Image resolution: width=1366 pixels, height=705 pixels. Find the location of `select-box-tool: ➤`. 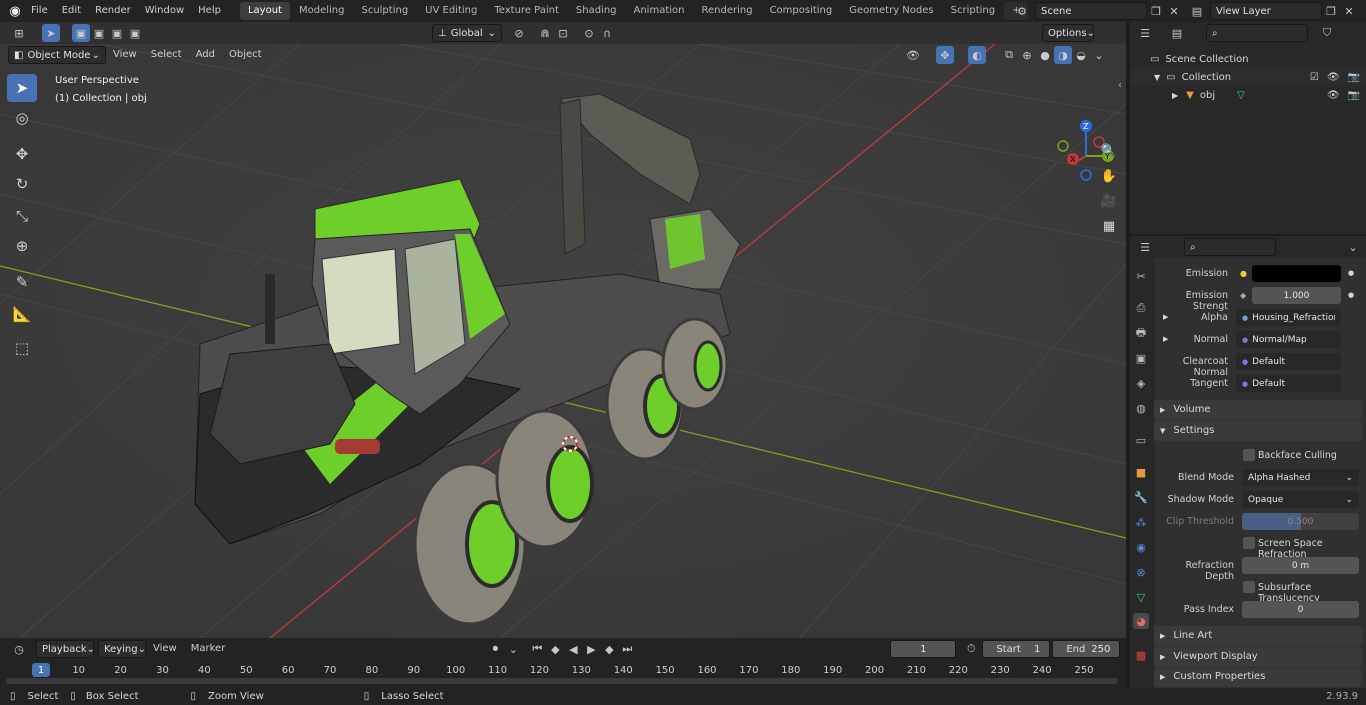

select-box-tool: ➤ is located at coordinates (22, 88).